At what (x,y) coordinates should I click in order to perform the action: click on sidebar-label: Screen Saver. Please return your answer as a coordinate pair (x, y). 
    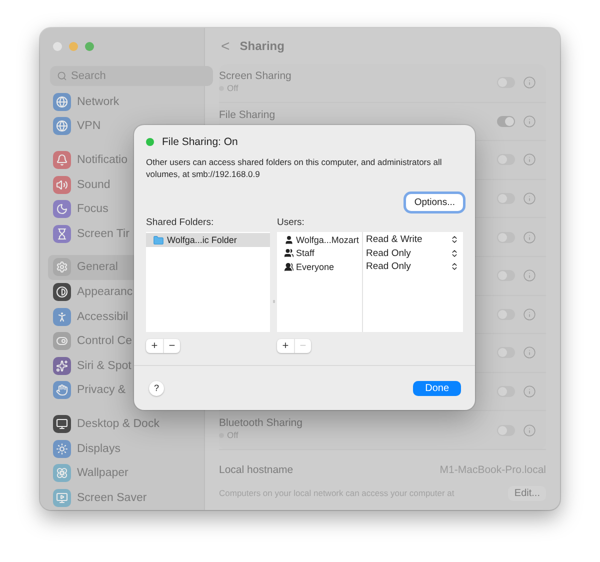
    Looking at the image, I should click on (112, 498).